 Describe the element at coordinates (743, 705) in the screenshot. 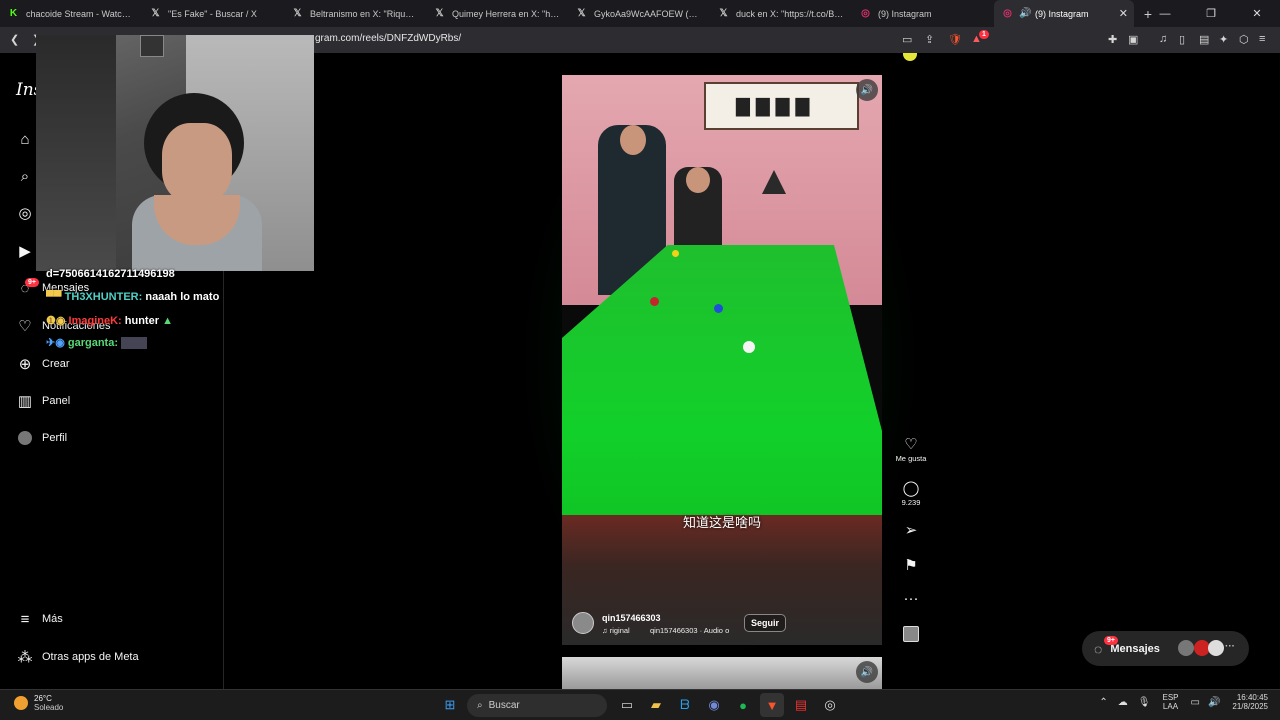

I see `spotify-icon: ●` at that location.